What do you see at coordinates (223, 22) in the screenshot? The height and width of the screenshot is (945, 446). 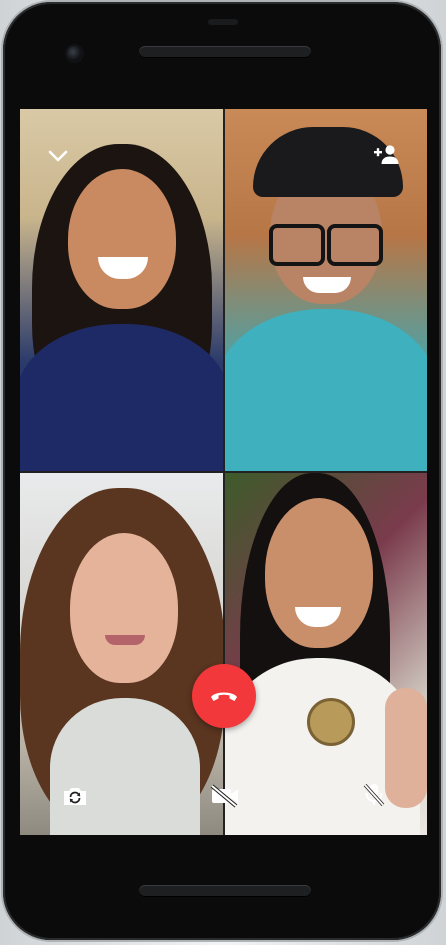 I see `earpiece` at bounding box center [223, 22].